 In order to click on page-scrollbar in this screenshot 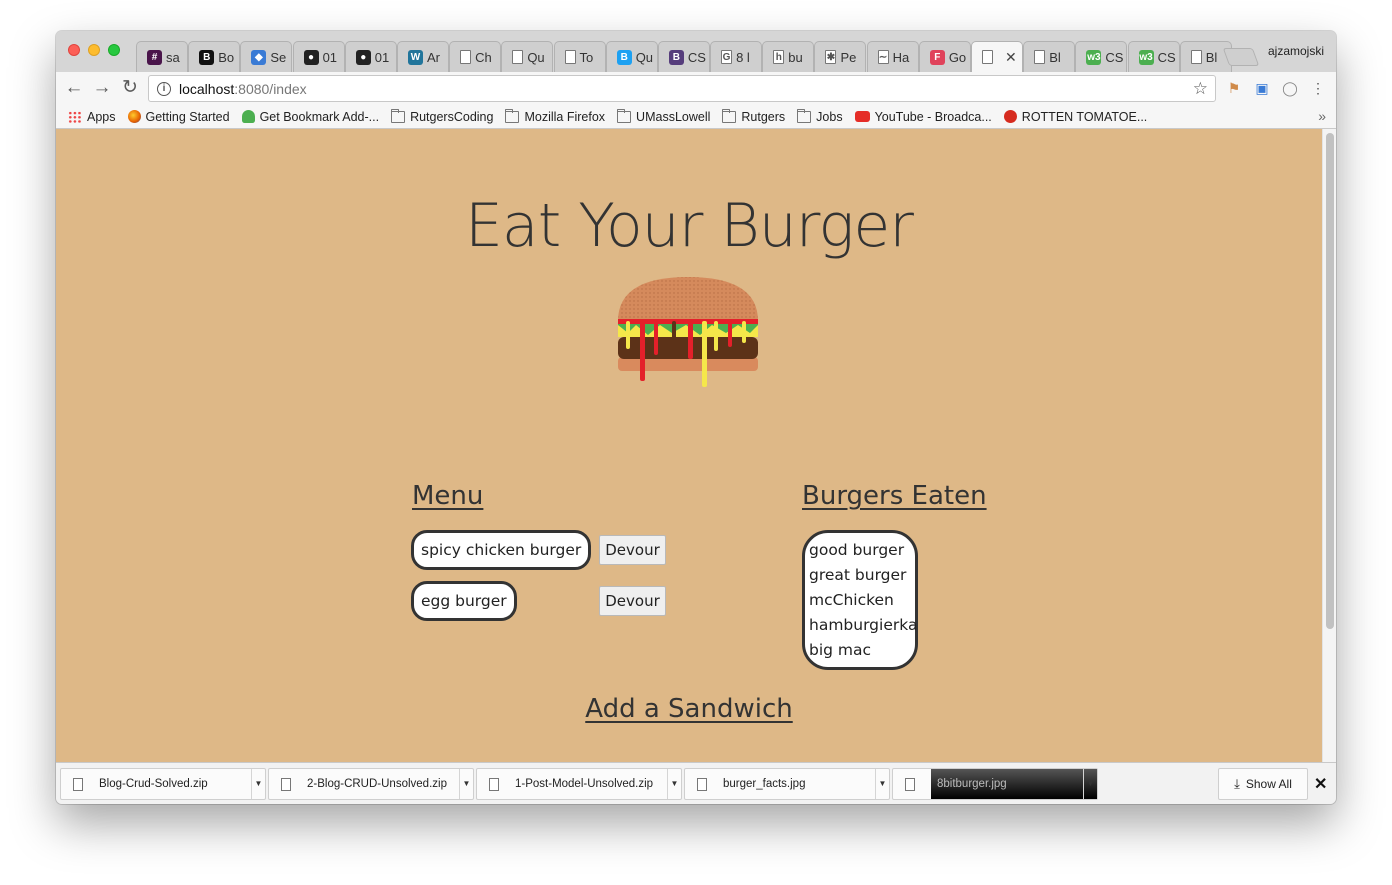, I will do `click(1329, 445)`.